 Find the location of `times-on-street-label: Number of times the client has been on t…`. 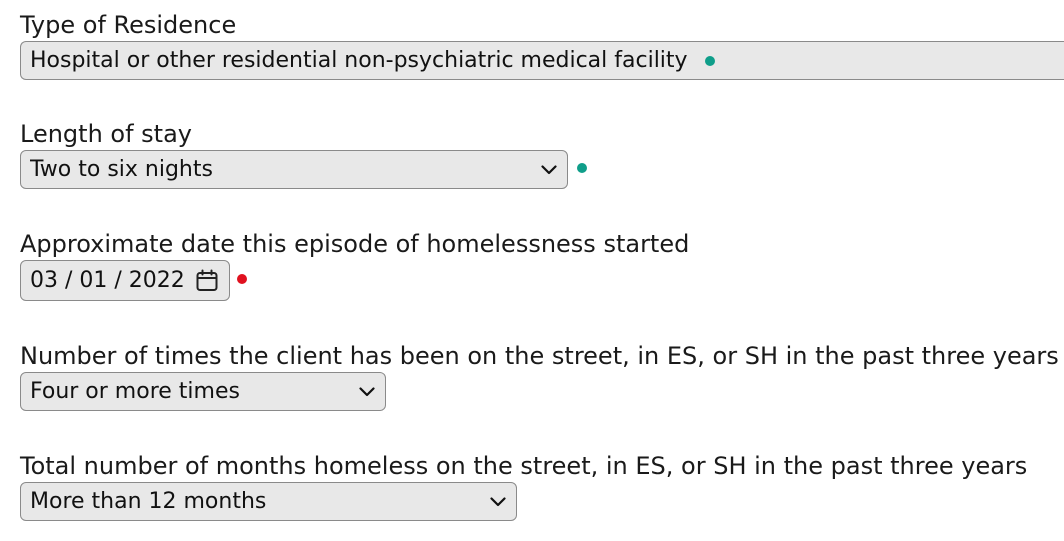

times-on-street-label: Number of times the client has been on t… is located at coordinates (539, 356).